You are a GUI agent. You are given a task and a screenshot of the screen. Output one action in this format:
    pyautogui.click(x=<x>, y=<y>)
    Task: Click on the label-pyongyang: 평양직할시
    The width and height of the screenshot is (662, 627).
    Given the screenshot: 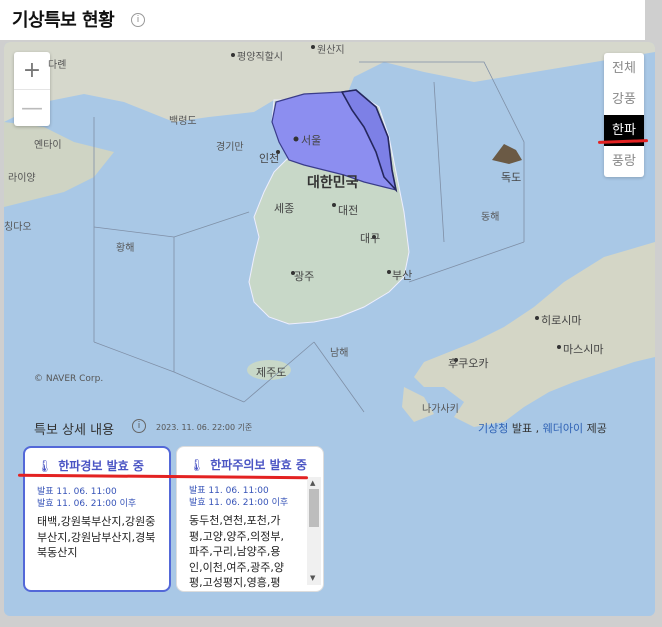 What is the action you would take?
    pyautogui.click(x=260, y=57)
    